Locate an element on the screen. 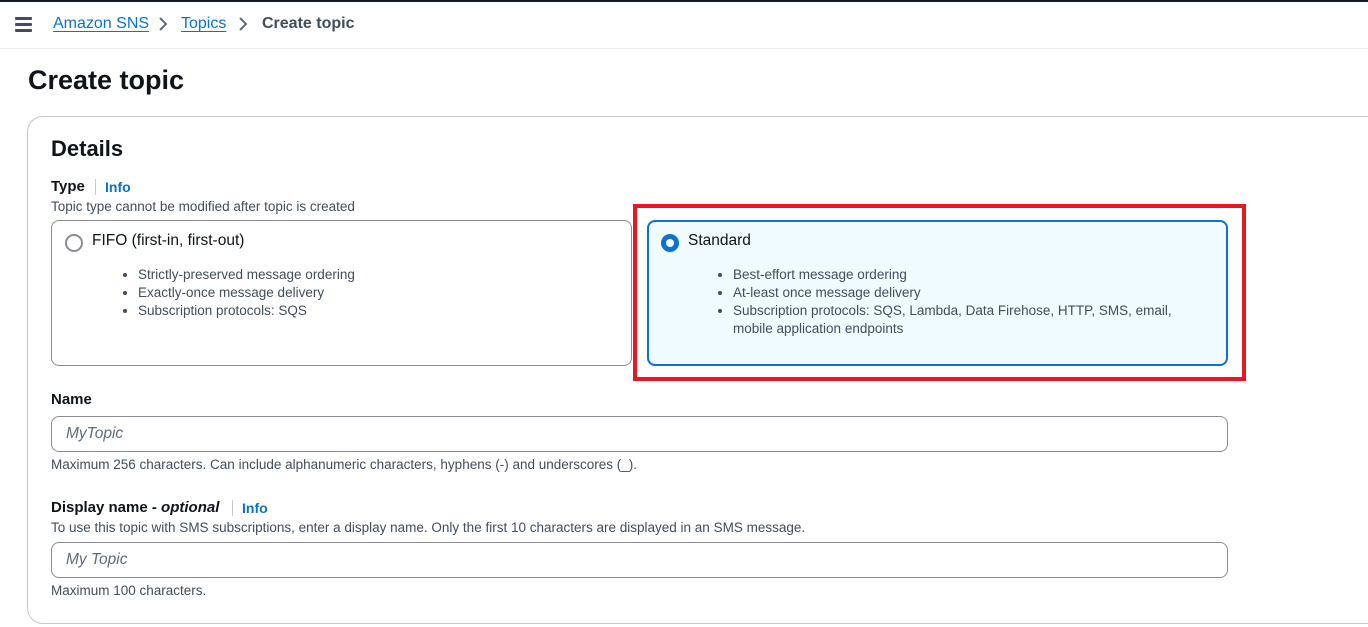 The height and width of the screenshot is (627, 1368). name-label: Name is located at coordinates (71, 399).